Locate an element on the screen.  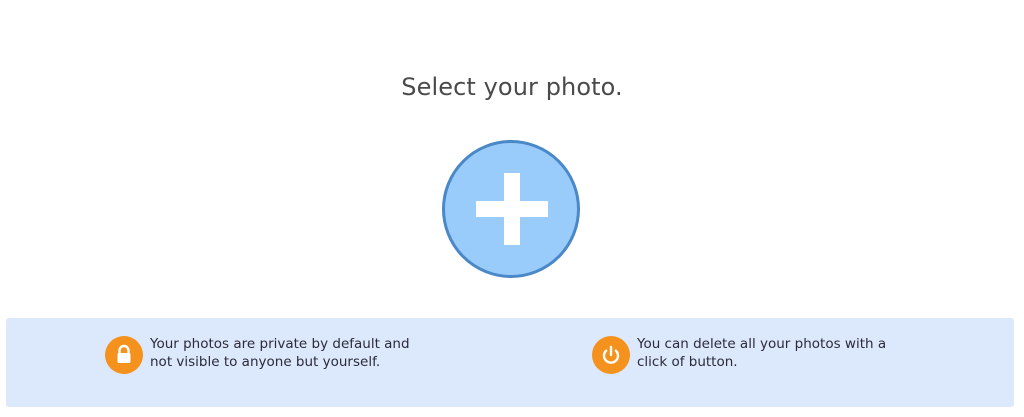
lock-icon is located at coordinates (124, 353).